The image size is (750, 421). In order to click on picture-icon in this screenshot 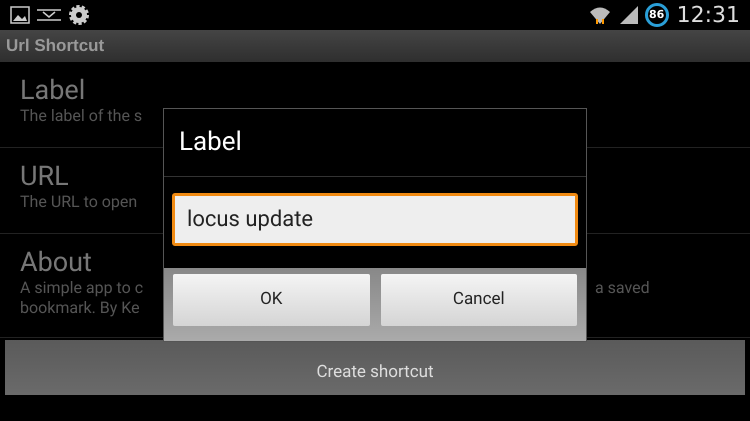, I will do `click(20, 15)`.